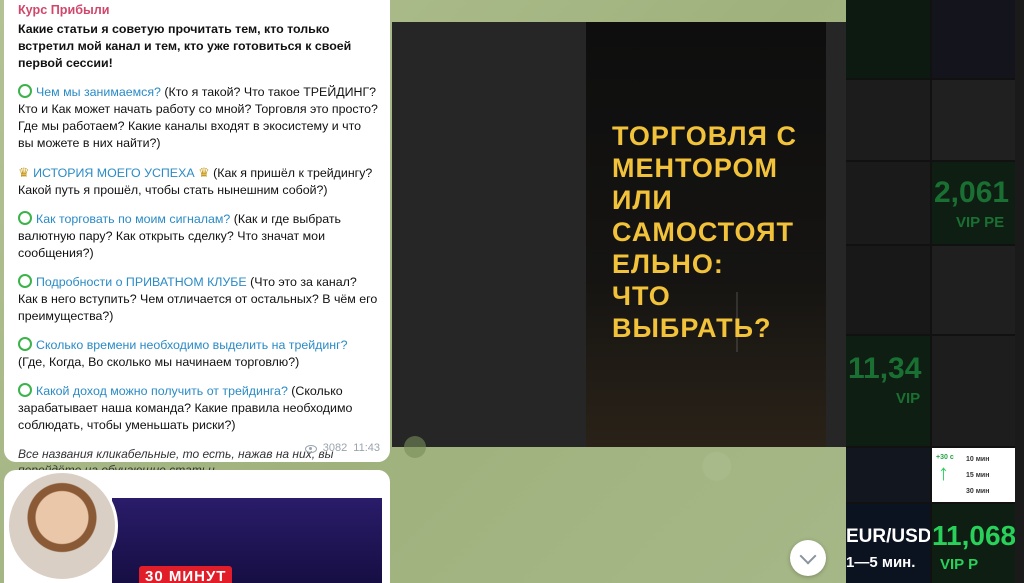  I want to click on message-meta: 3082 11:43, so click(342, 448).